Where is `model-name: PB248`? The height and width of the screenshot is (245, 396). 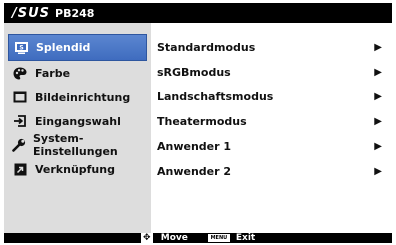
model-name: PB248 is located at coordinates (75, 13).